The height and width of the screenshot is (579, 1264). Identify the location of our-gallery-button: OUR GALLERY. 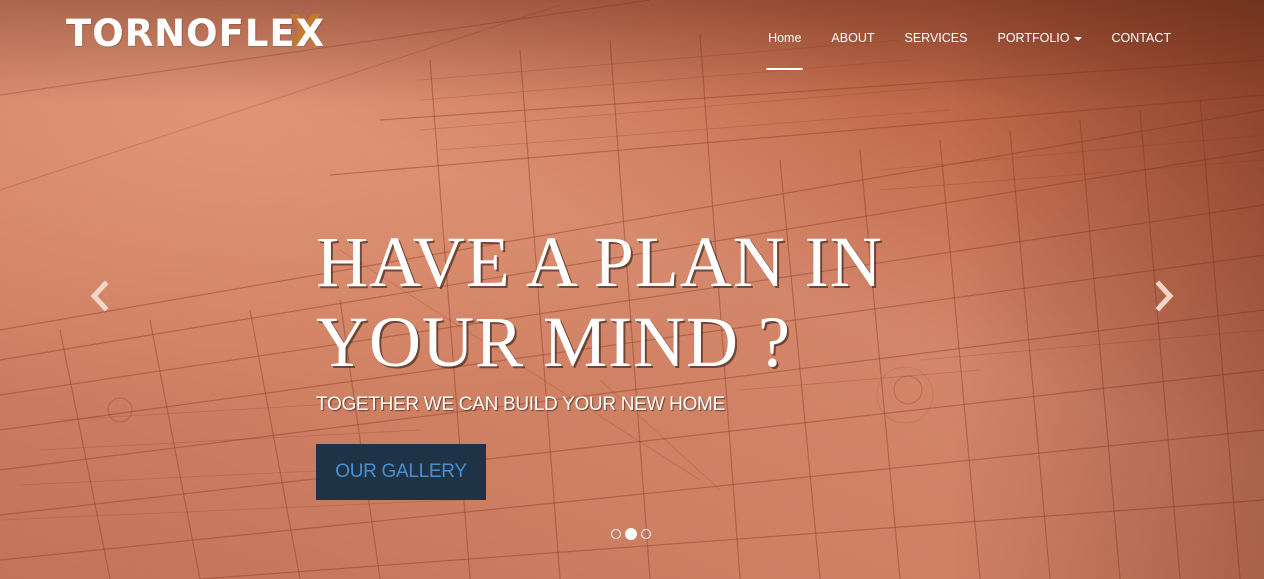
(401, 472).